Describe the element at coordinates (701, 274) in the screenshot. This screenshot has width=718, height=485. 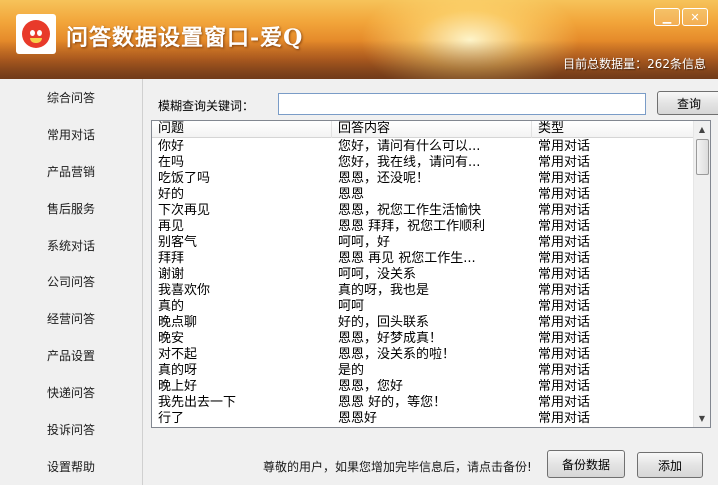
I see `vertical-scrollbar: ▲ ▼` at that location.